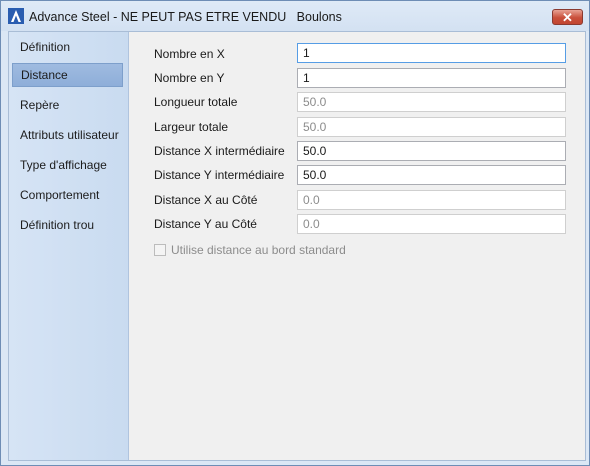  What do you see at coordinates (191, 127) in the screenshot?
I see `largeur-totale-label: Largeur totale` at bounding box center [191, 127].